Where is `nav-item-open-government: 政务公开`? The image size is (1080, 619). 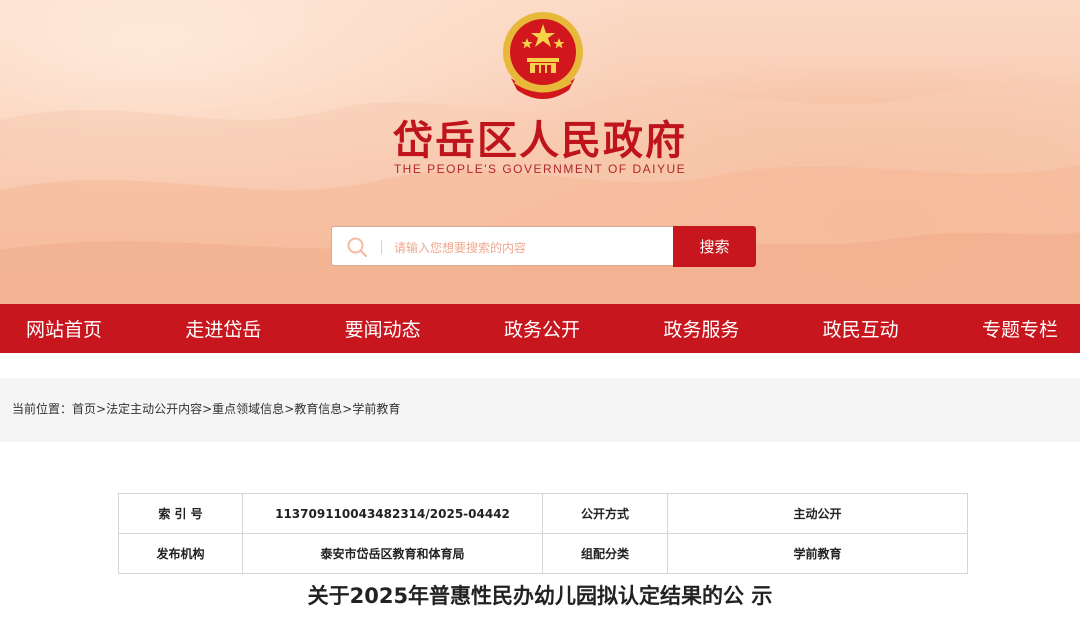
nav-item-open-government: 政务公开 is located at coordinates (542, 328).